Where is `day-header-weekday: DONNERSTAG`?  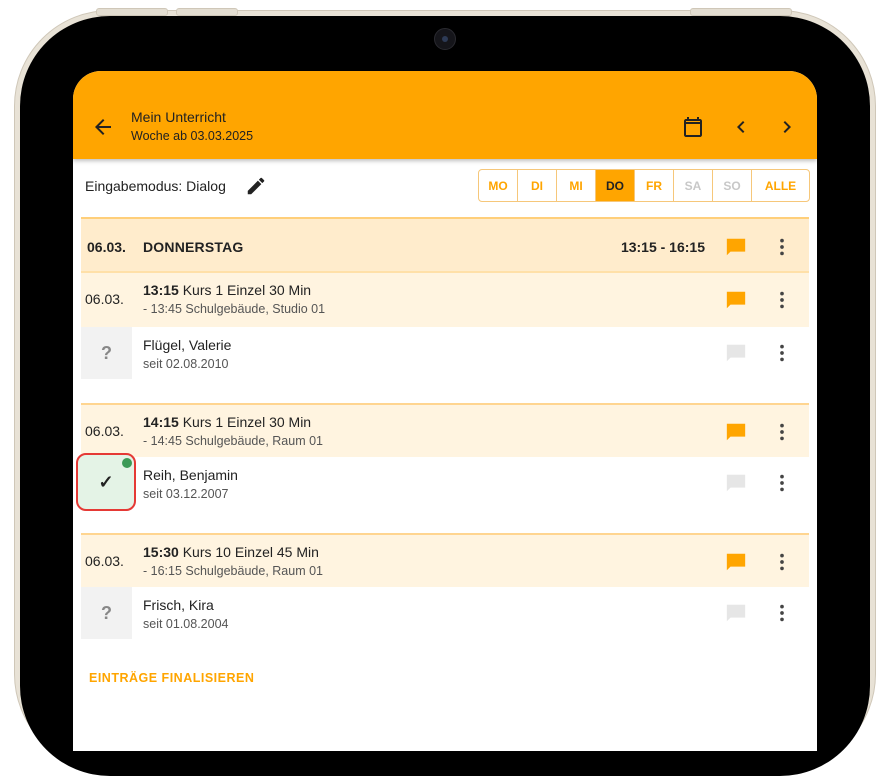 day-header-weekday: DONNERSTAG is located at coordinates (193, 247).